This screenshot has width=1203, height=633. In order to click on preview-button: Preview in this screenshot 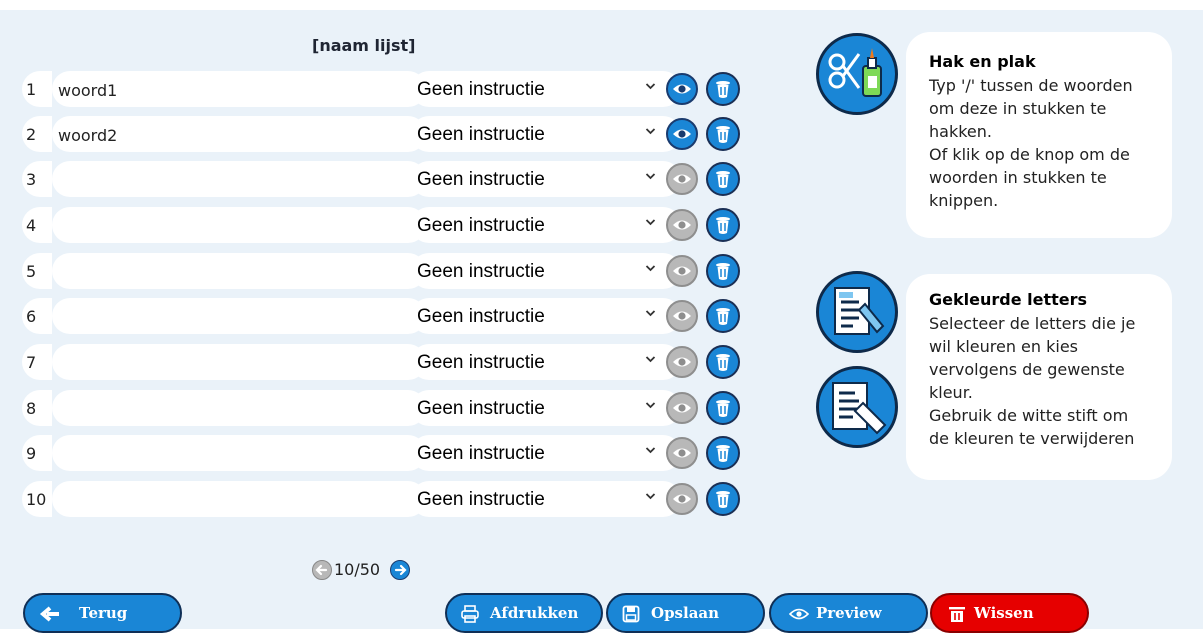, I will do `click(848, 613)`.